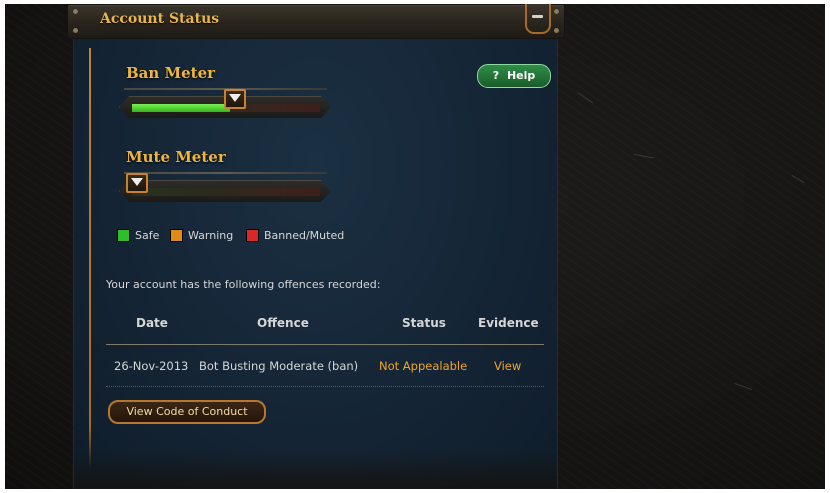 This screenshot has height=493, width=830. What do you see at coordinates (424, 323) in the screenshot?
I see `column-header-status: Status` at bounding box center [424, 323].